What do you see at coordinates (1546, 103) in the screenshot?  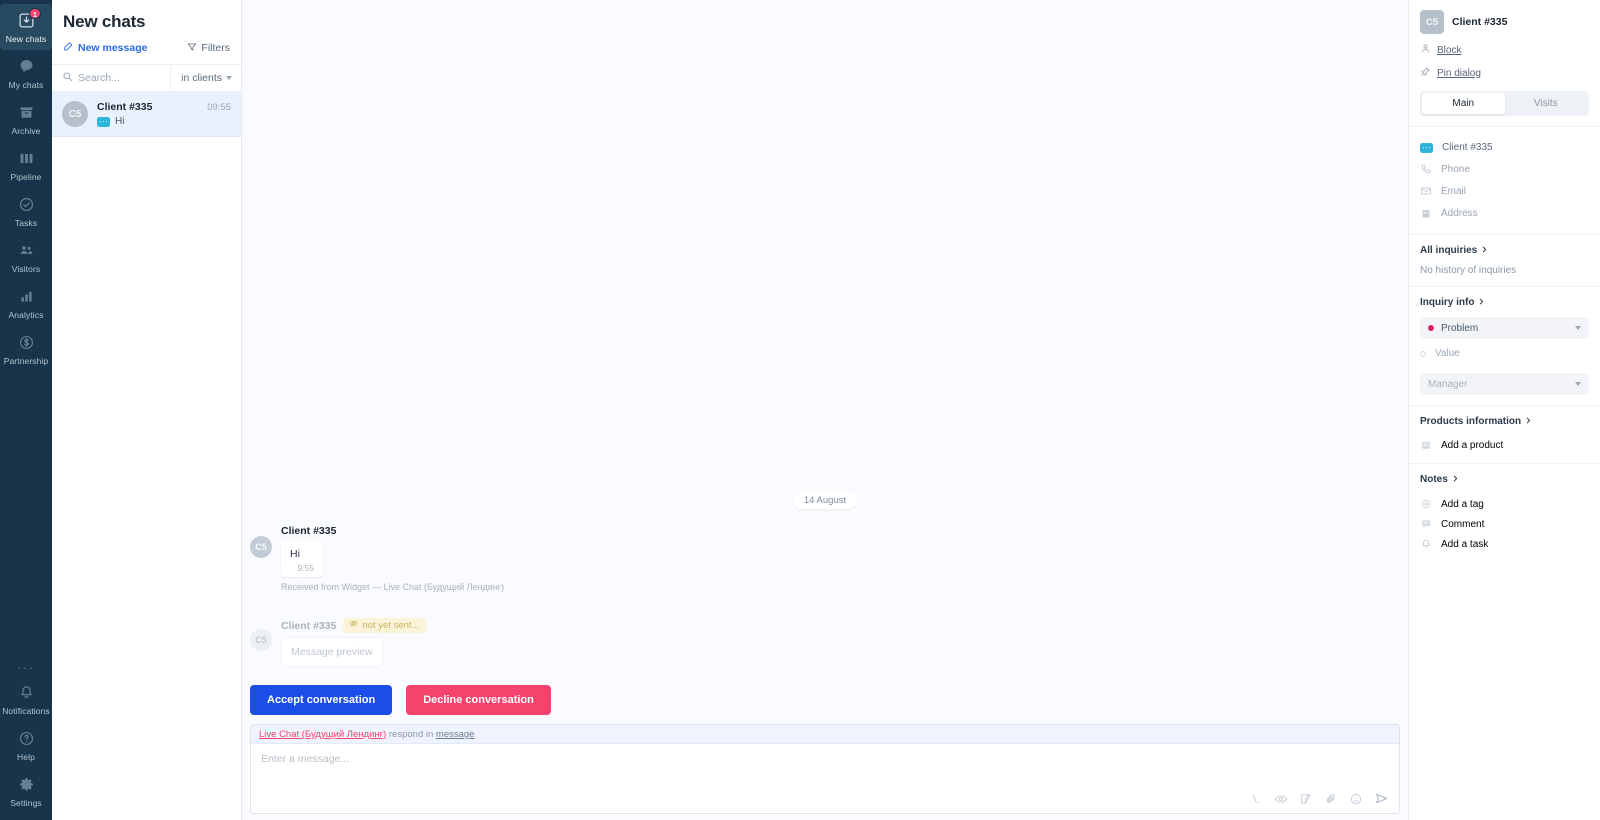 I see `tab-visits: Visits` at bounding box center [1546, 103].